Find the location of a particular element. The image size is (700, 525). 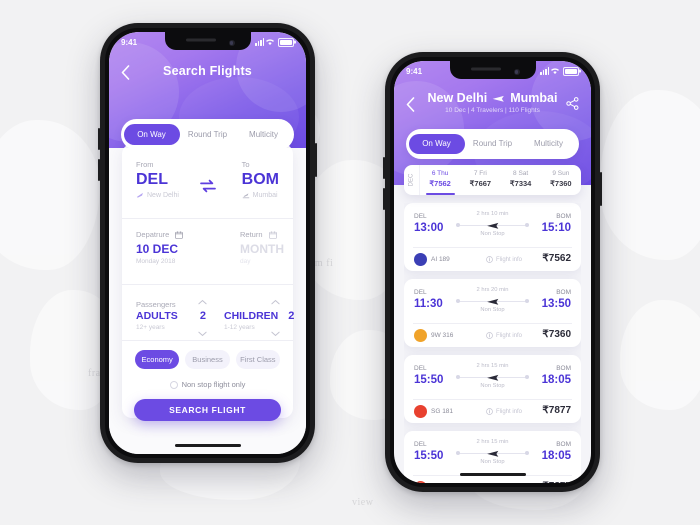

landing-plane-icon is located at coordinates (245, 196).